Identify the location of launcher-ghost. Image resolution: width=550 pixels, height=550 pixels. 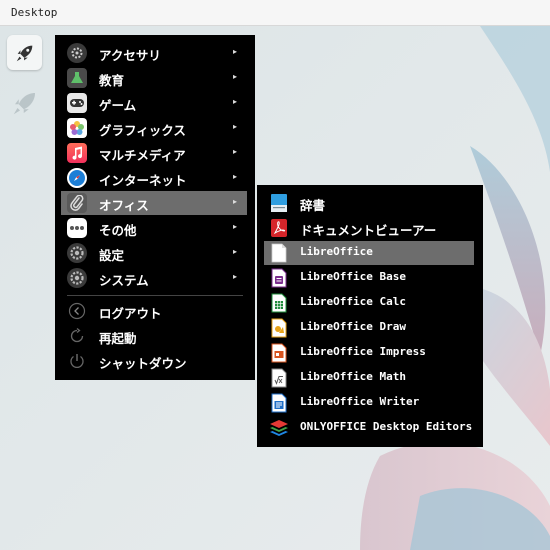
(24, 102).